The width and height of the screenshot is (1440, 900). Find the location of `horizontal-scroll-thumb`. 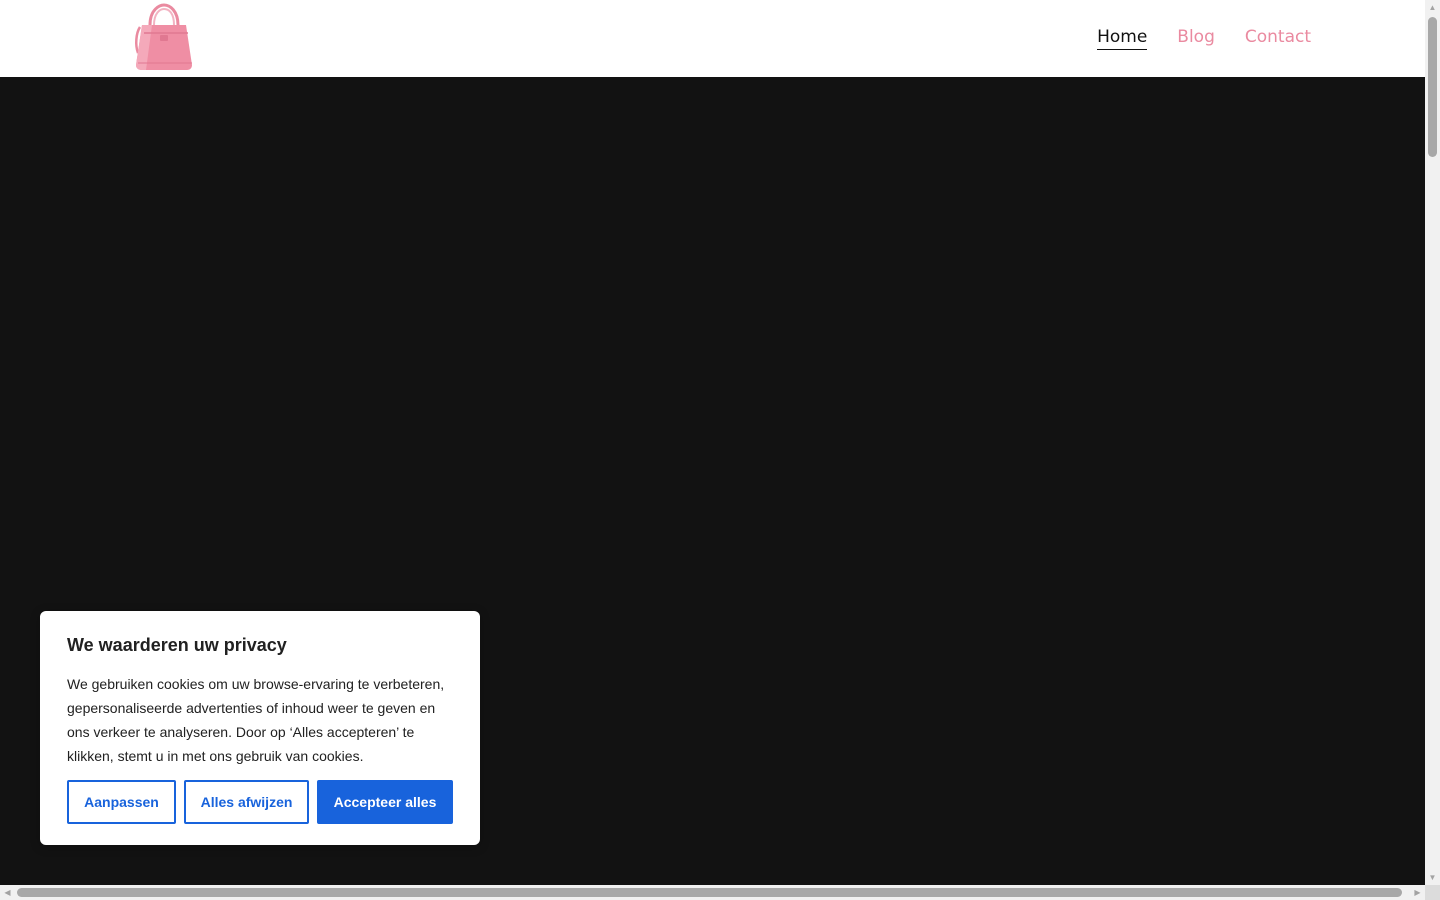

horizontal-scroll-thumb is located at coordinates (709, 892).